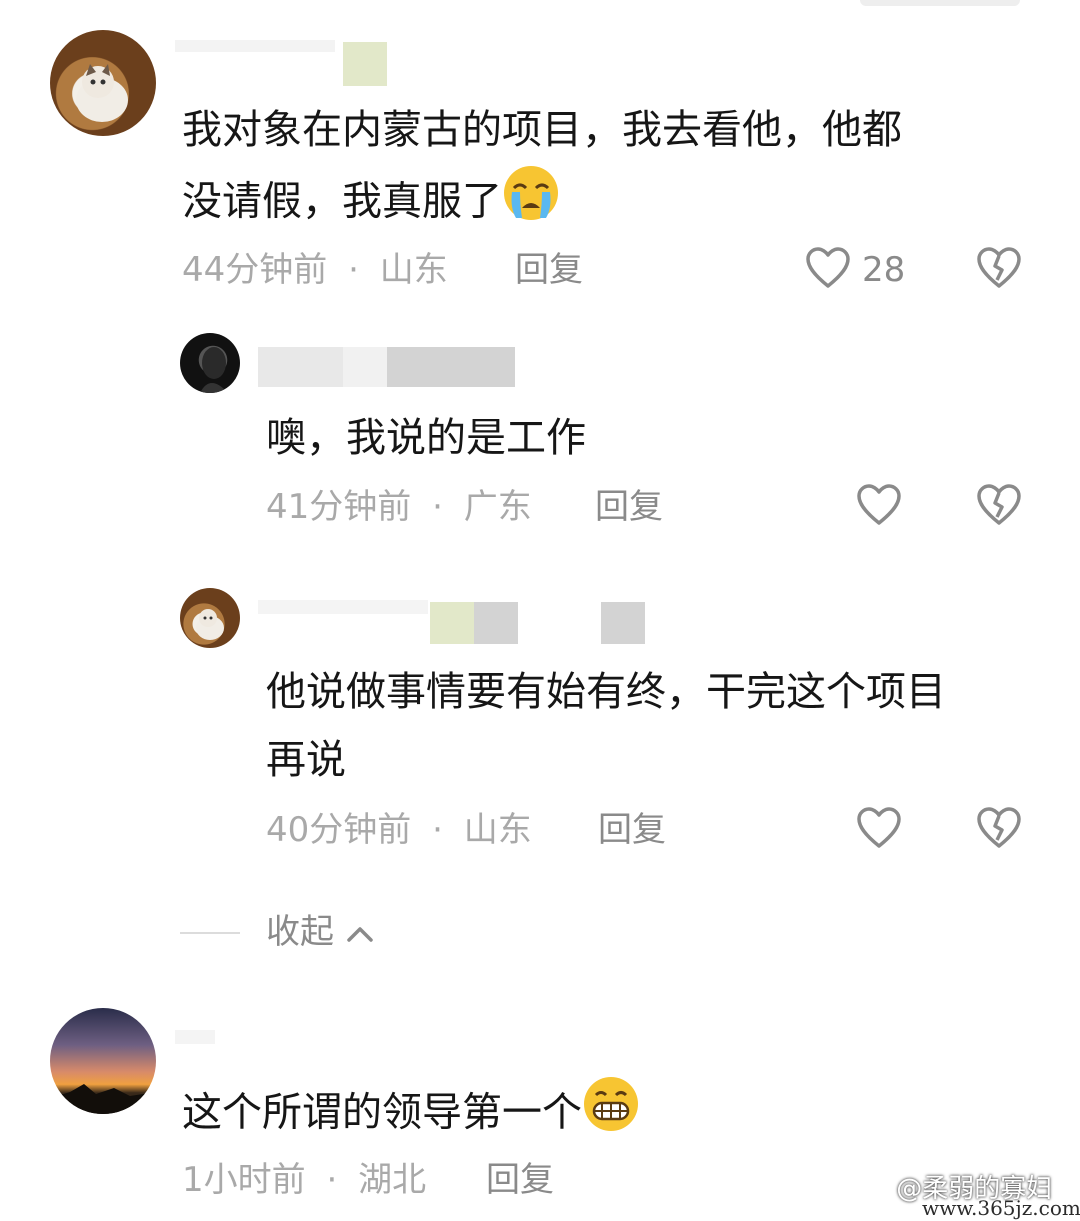  I want to click on like-count: 28, so click(884, 270).